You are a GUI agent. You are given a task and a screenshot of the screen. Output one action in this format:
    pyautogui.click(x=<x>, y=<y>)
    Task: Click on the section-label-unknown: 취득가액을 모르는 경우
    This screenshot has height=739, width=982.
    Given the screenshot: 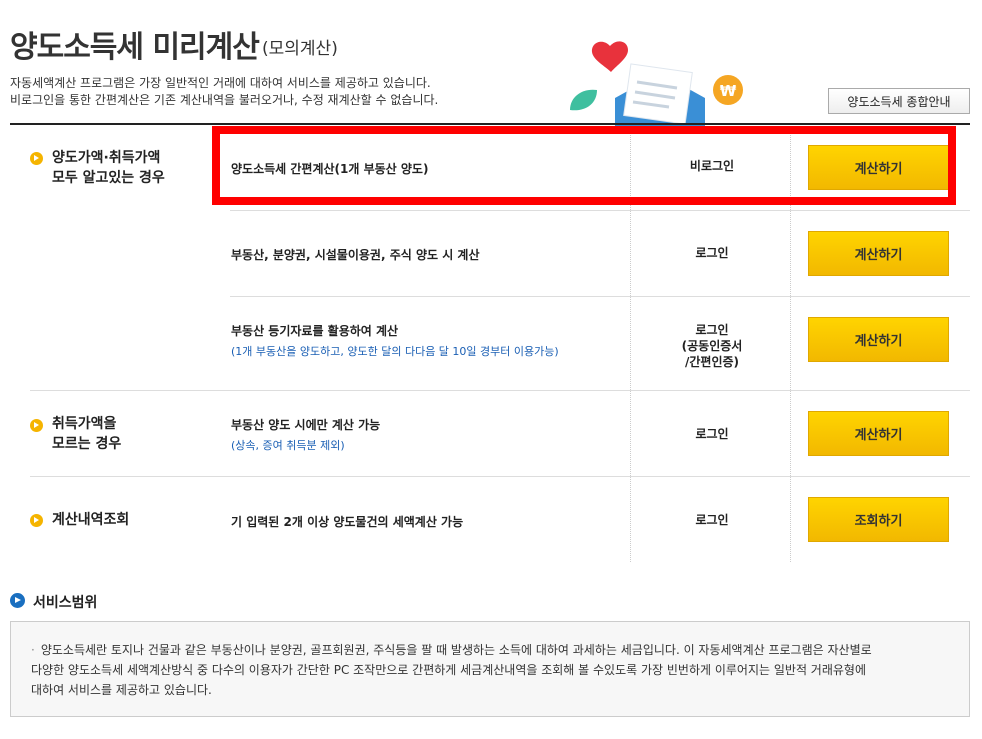 What is the action you would take?
    pyautogui.click(x=86, y=434)
    